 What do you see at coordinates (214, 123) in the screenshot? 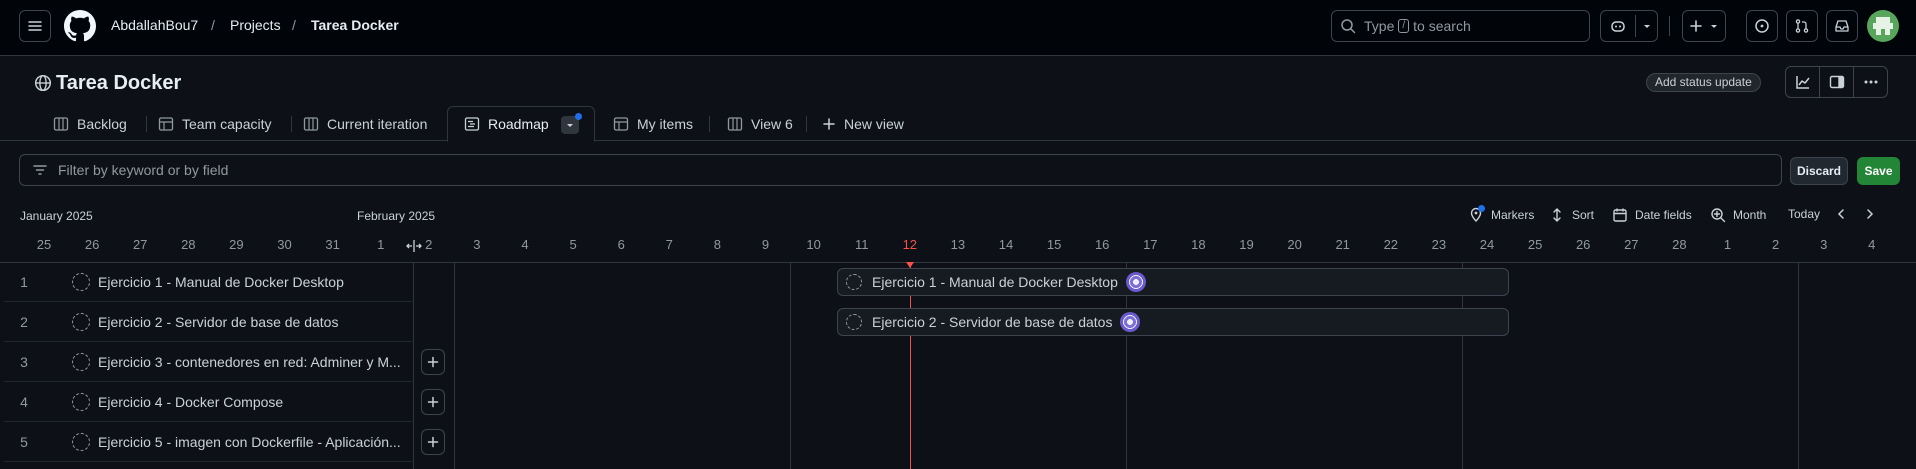
I see `tab-team-capacity: Team capacity` at bounding box center [214, 123].